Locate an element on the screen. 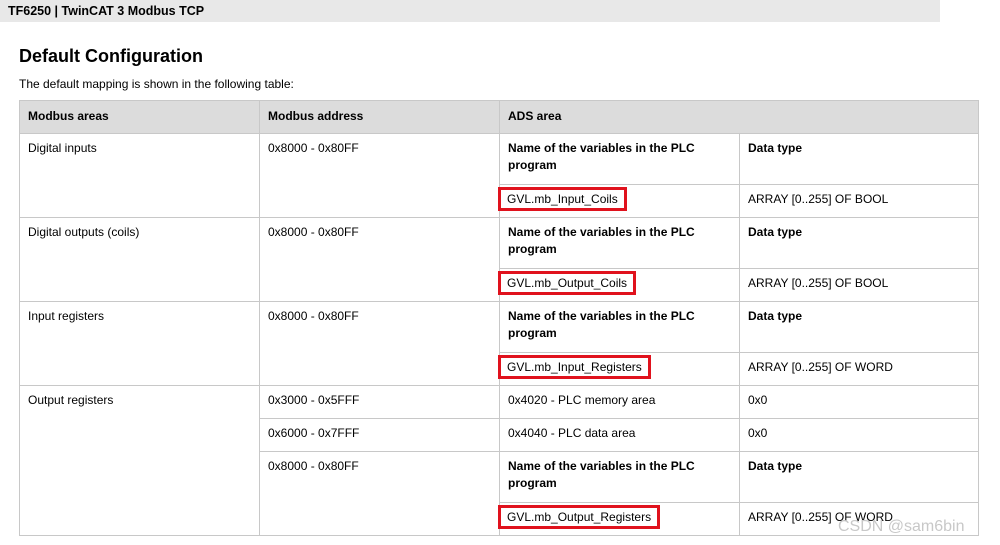 The image size is (1000, 545). variable-cell: GVL.mb_Output_Coils is located at coordinates (619, 285).